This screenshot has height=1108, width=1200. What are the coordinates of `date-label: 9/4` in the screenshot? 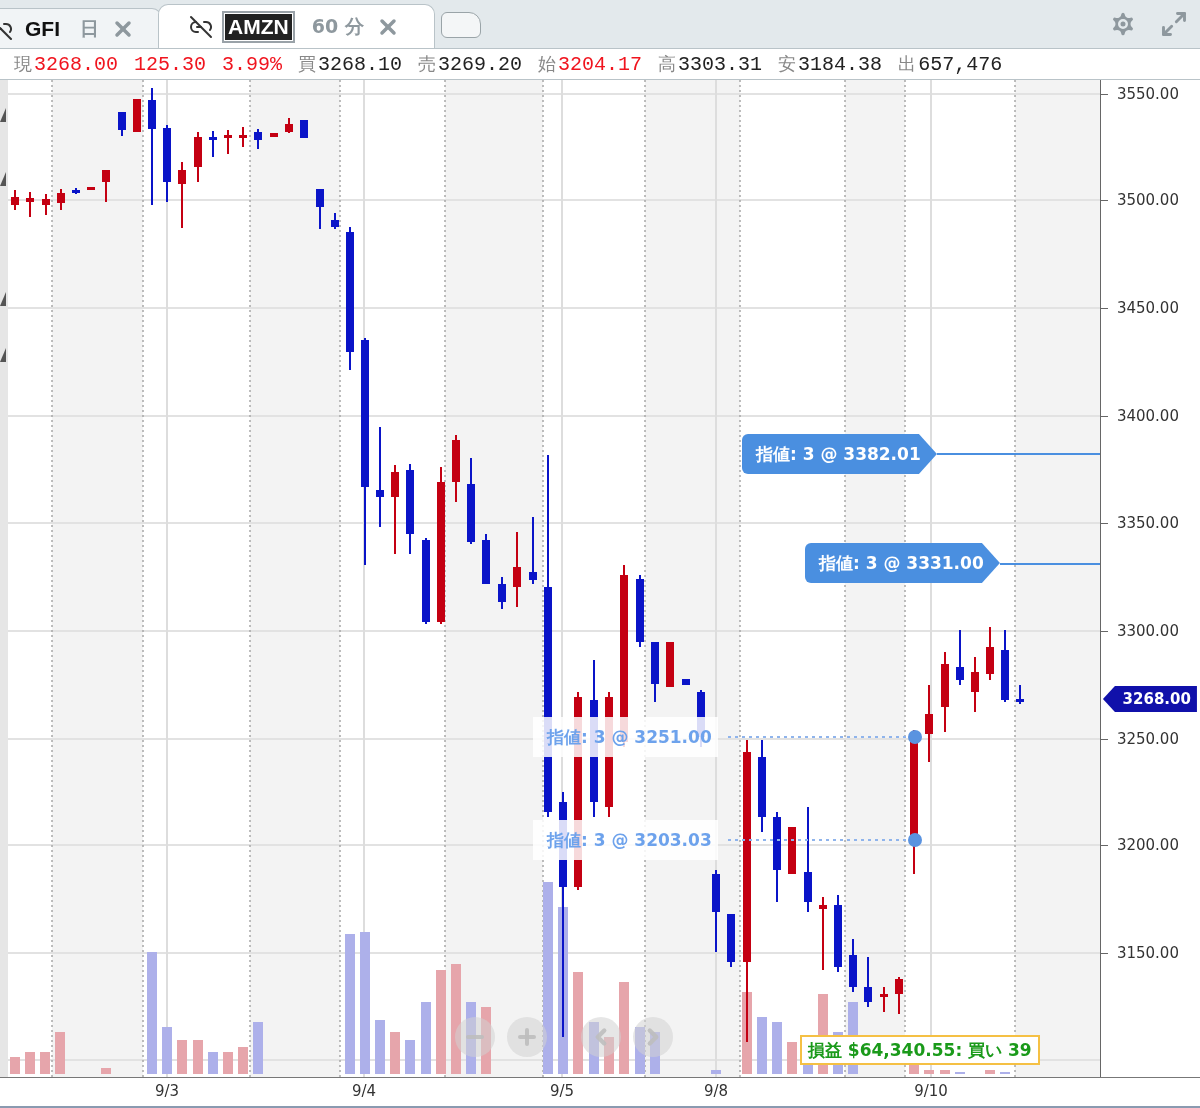 It's located at (364, 1091).